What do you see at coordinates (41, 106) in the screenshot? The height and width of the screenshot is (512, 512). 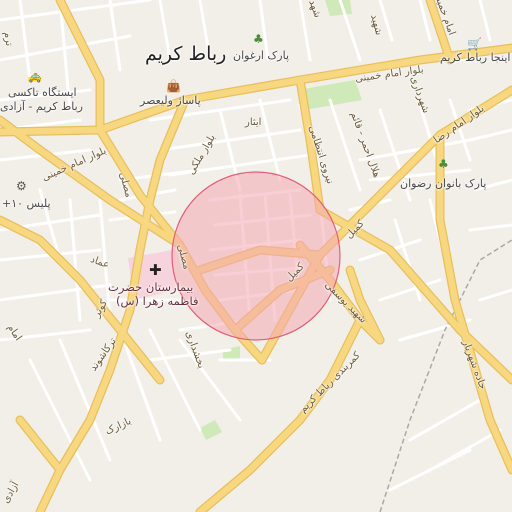 I see `taxi-station-label-2: رباط کریم - آزادی` at bounding box center [41, 106].